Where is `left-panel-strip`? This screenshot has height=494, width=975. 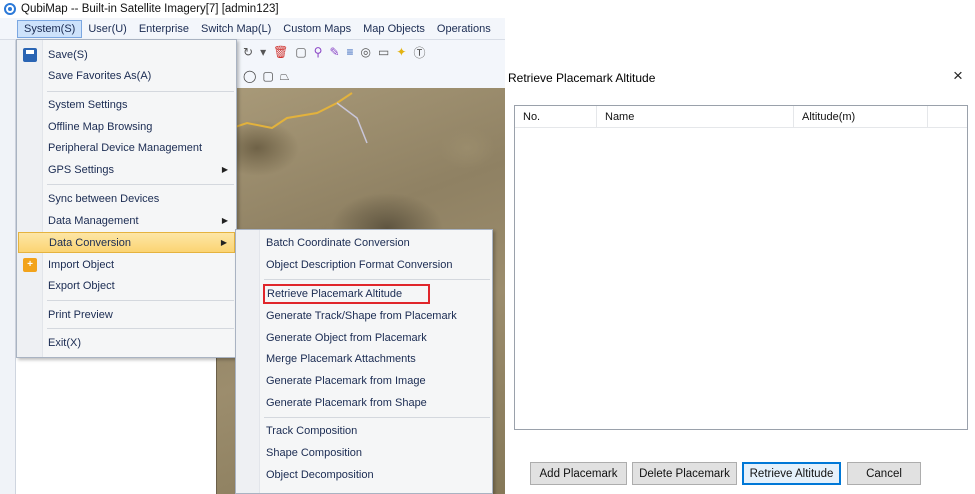 left-panel-strip is located at coordinates (8, 267).